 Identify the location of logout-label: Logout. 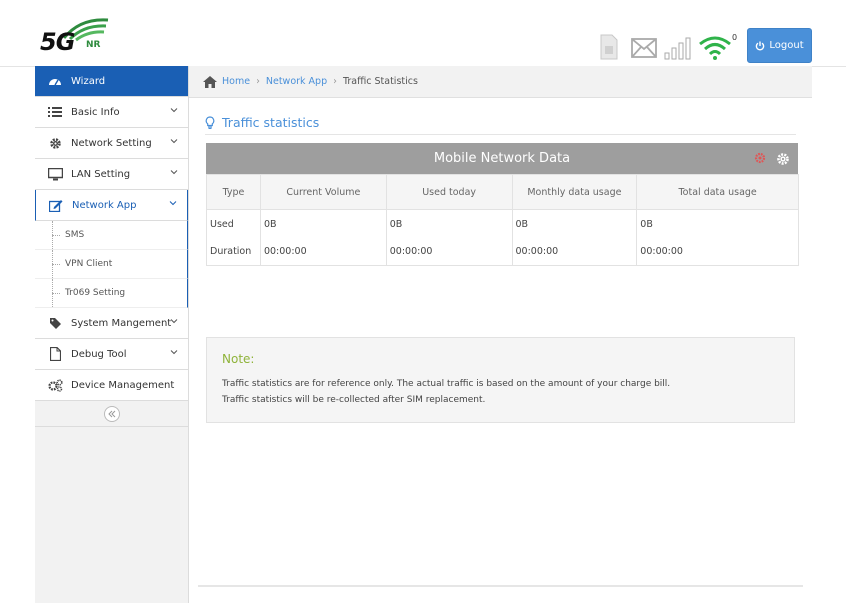
(786, 45).